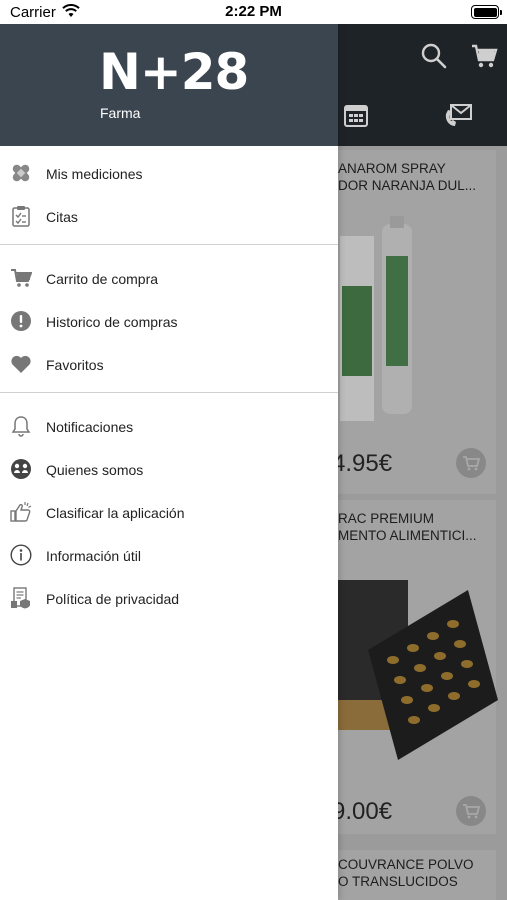 This screenshot has width=507, height=900. What do you see at coordinates (169, 278) in the screenshot?
I see `menu-item-carrito-de-compra: Carrito de compra` at bounding box center [169, 278].